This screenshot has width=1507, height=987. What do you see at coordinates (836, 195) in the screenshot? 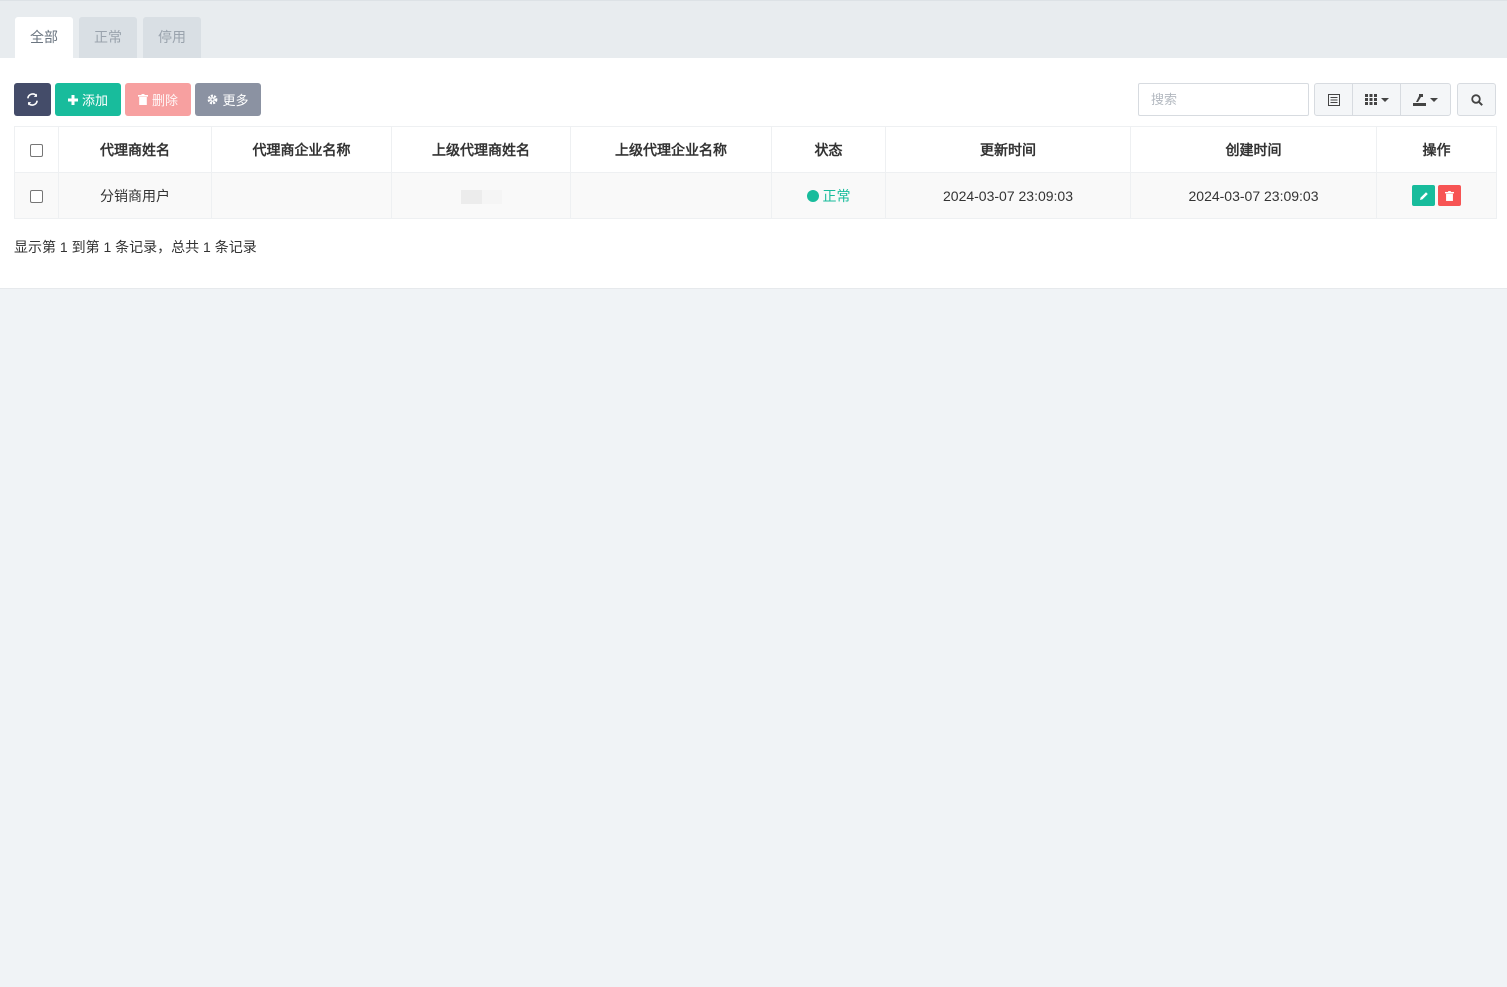
I see `status-label: 正常` at bounding box center [836, 195].